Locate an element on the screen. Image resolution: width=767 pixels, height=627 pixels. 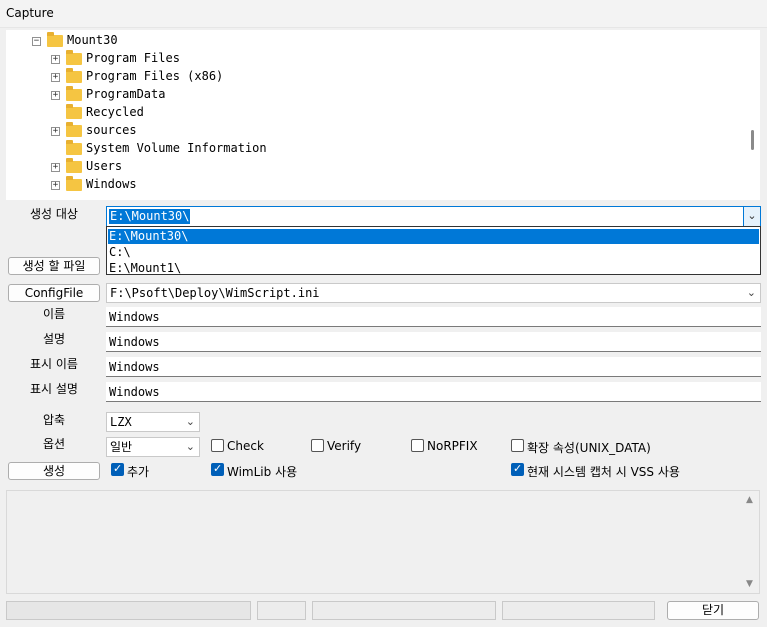
extended-attr-checkbox is located at coordinates (517, 445).